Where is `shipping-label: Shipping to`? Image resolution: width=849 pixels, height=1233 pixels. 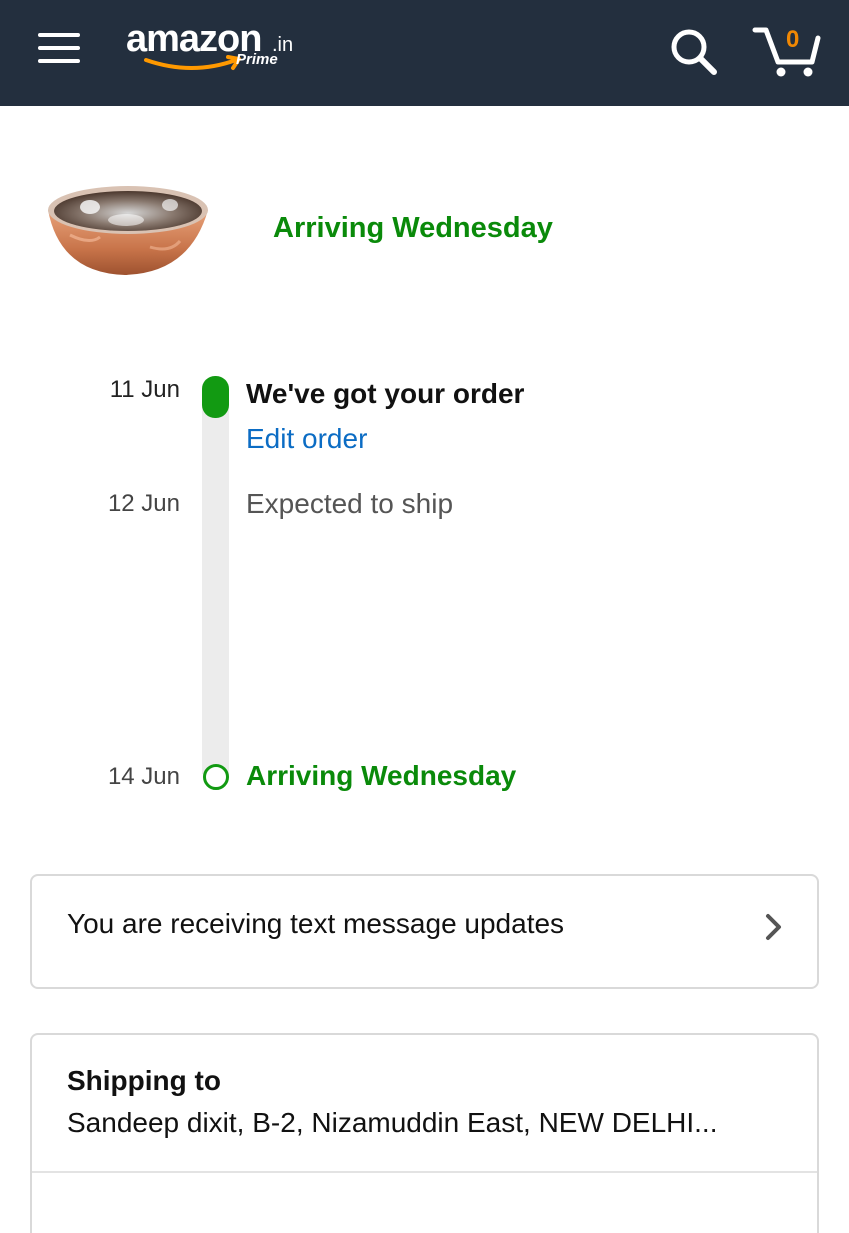 shipping-label: Shipping to is located at coordinates (144, 1080).